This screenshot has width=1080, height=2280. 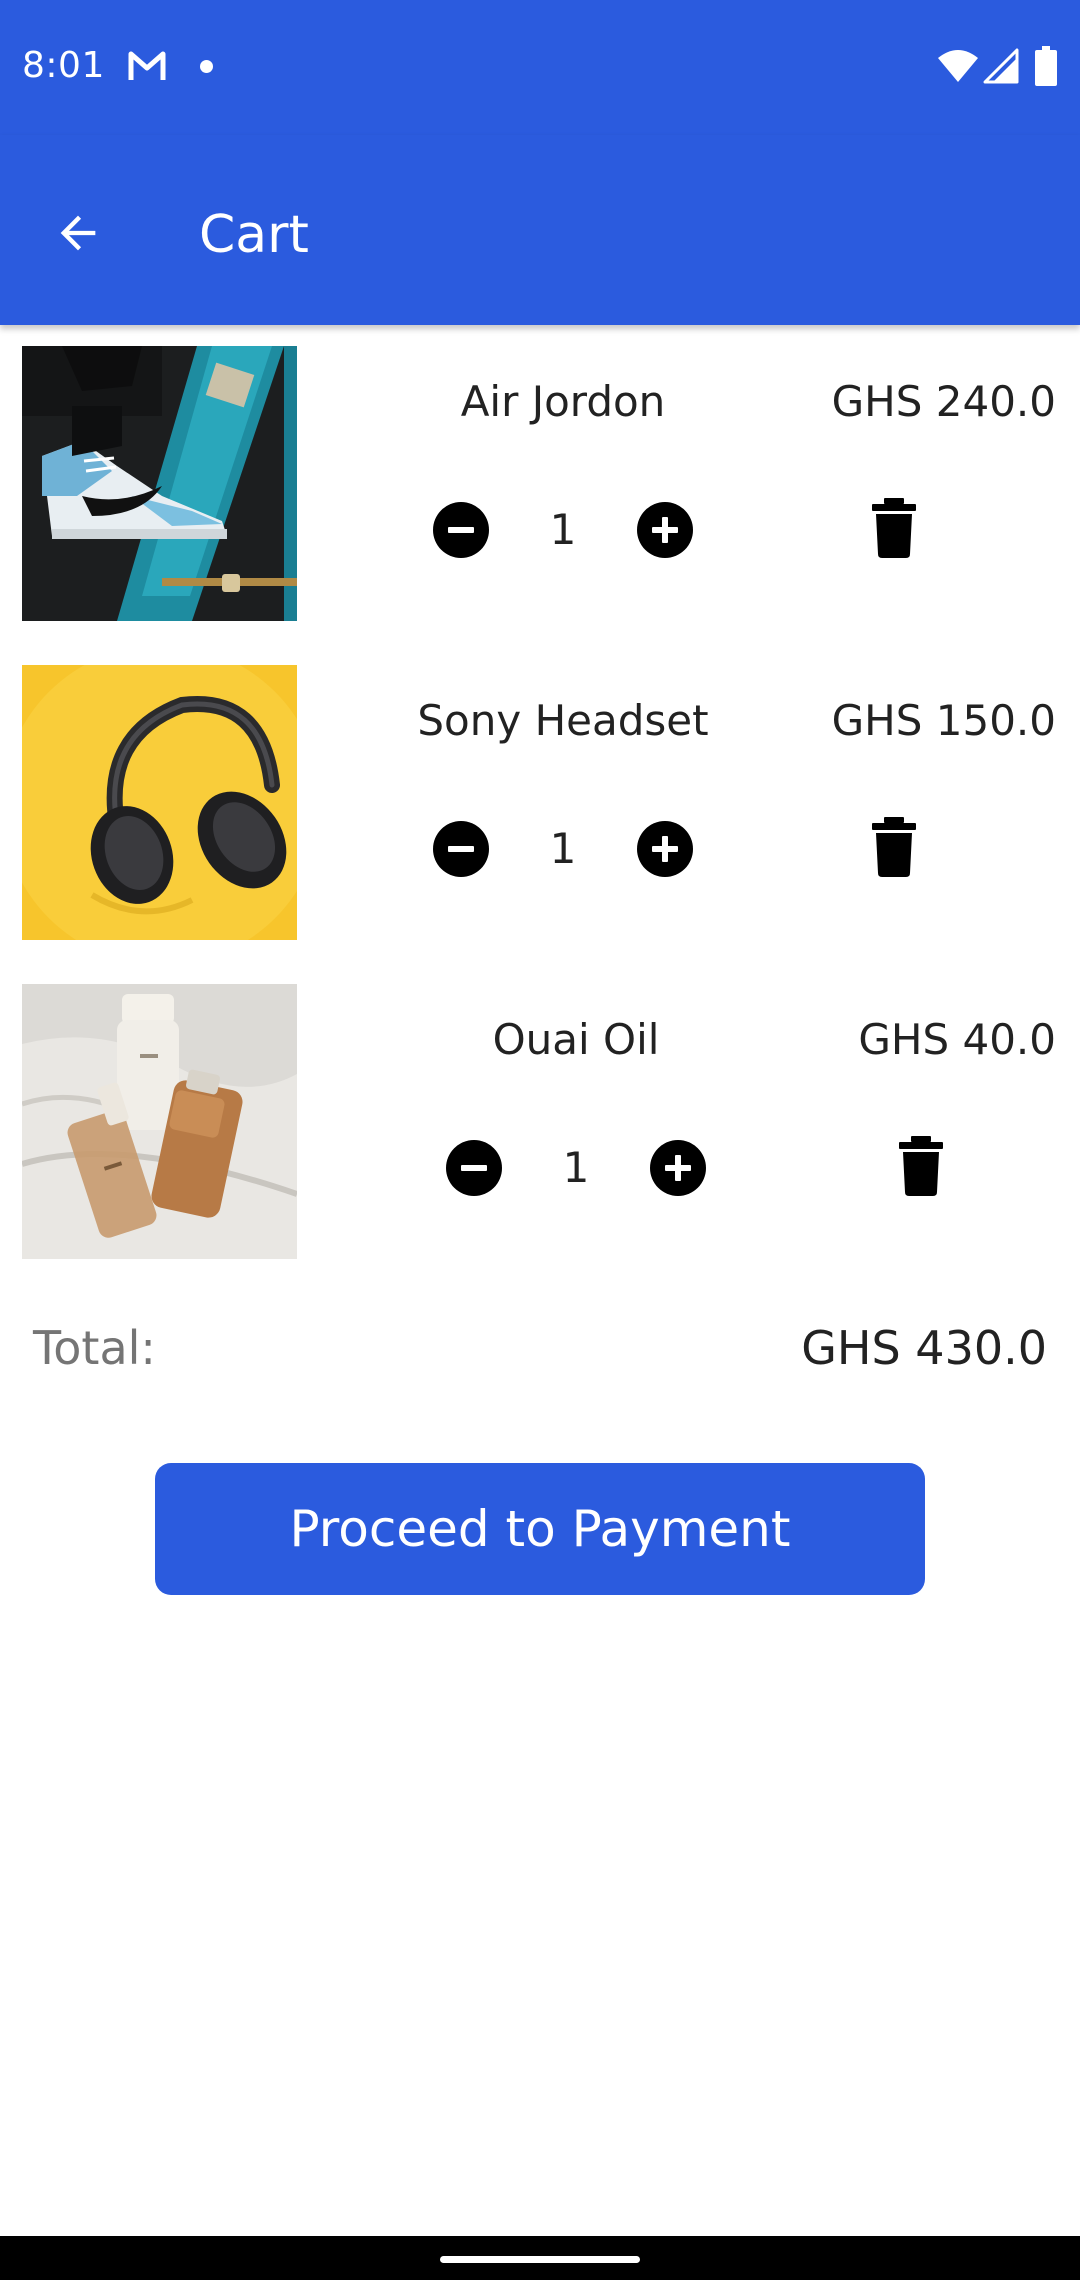 I want to click on product-image-oil-bottles, so click(x=159, y=1121).